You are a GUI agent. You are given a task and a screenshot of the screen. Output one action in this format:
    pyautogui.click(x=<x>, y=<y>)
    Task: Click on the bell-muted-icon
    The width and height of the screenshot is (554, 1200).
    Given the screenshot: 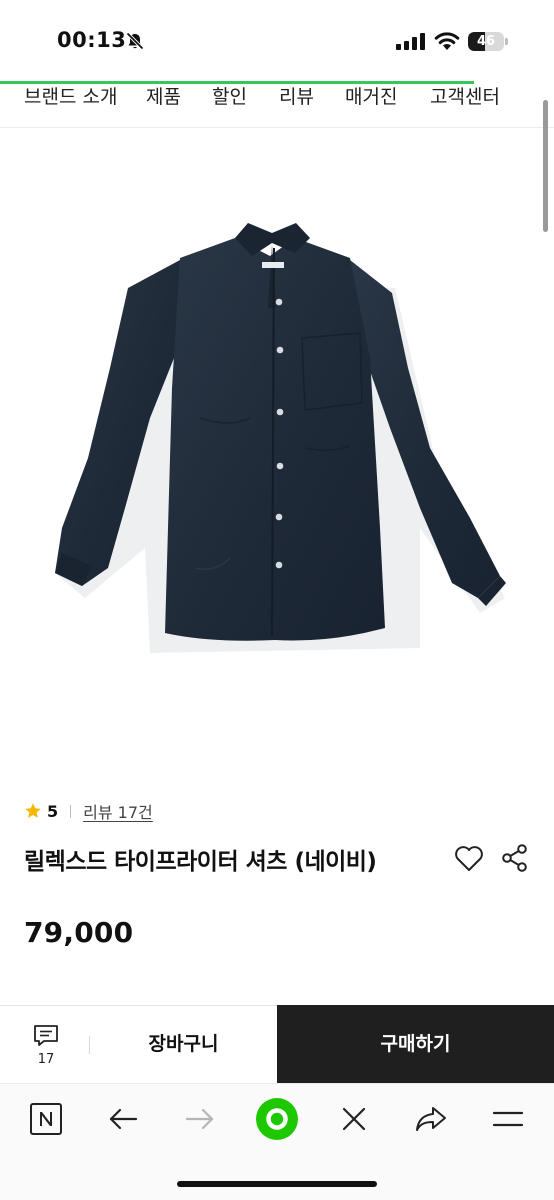 What is the action you would take?
    pyautogui.click(x=135, y=41)
    